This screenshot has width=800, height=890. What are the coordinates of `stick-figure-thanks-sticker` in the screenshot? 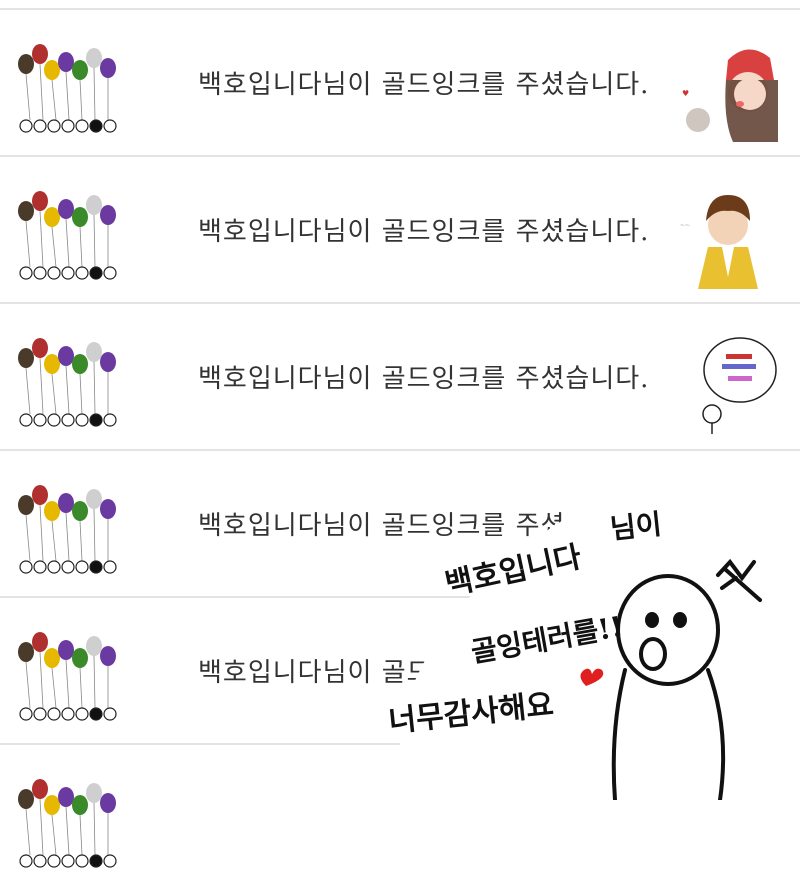 It's located at (728, 385).